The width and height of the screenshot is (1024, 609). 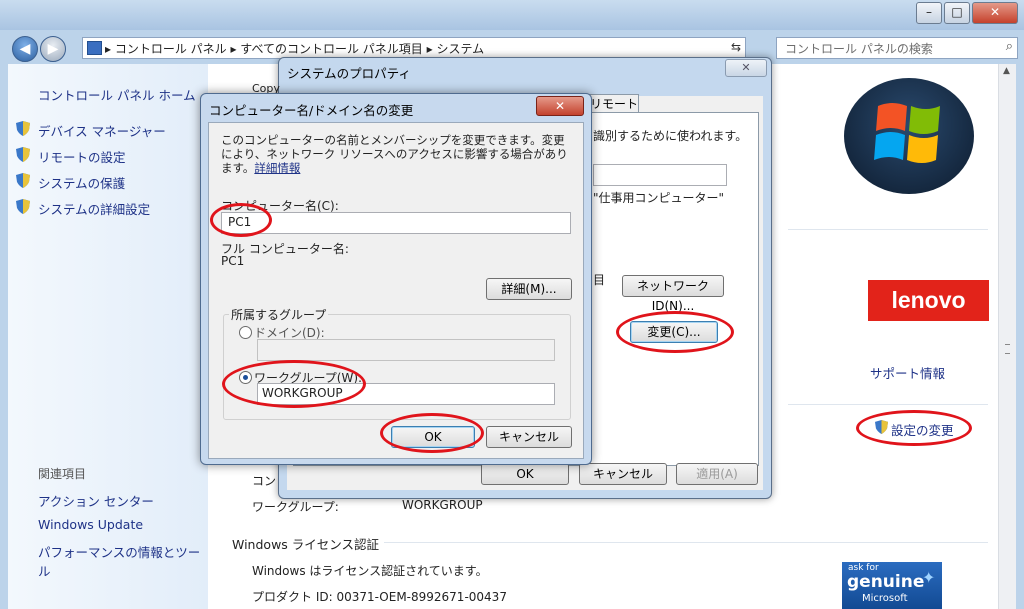 I want to click on sidebar-item-advanced-settings: システムの詳細設定, so click(x=94, y=208).